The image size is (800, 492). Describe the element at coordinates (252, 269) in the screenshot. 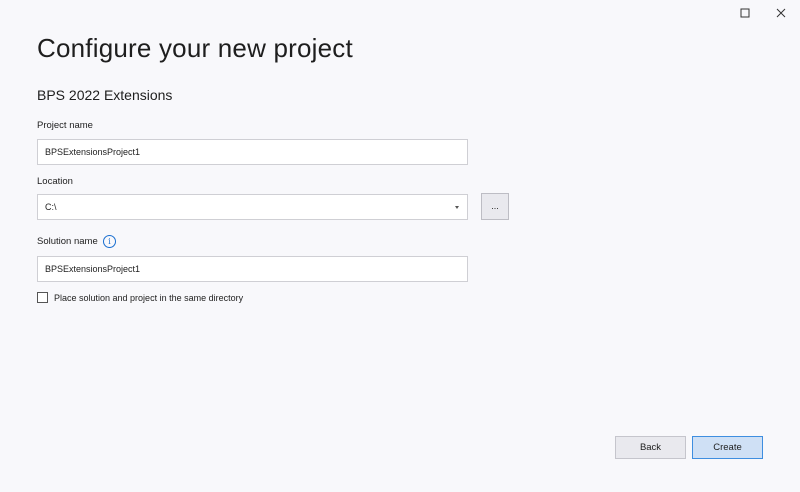

I see `solution-name-input` at that location.